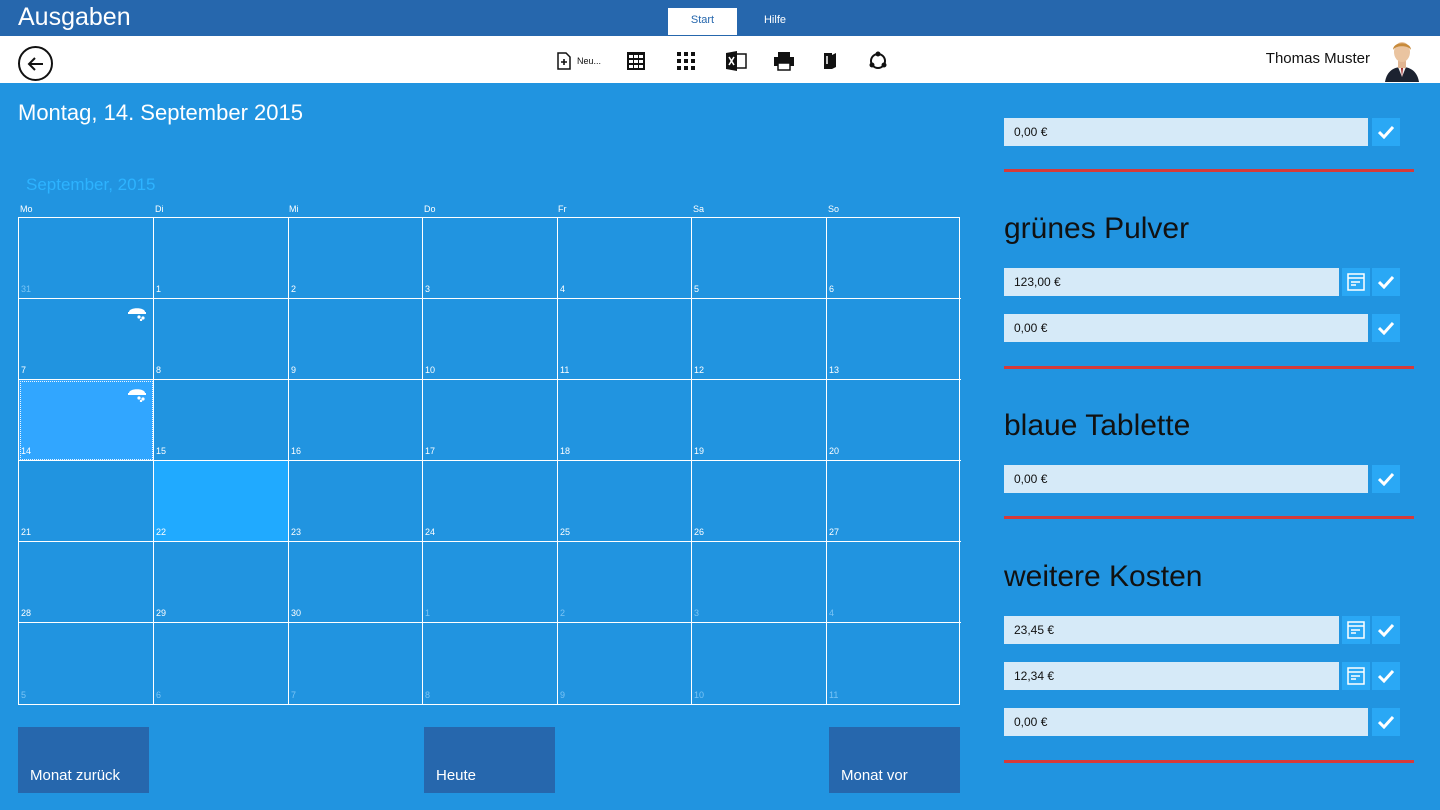 The image size is (1440, 810). Describe the element at coordinates (565, 451) in the screenshot. I see `day-number: 18` at that location.